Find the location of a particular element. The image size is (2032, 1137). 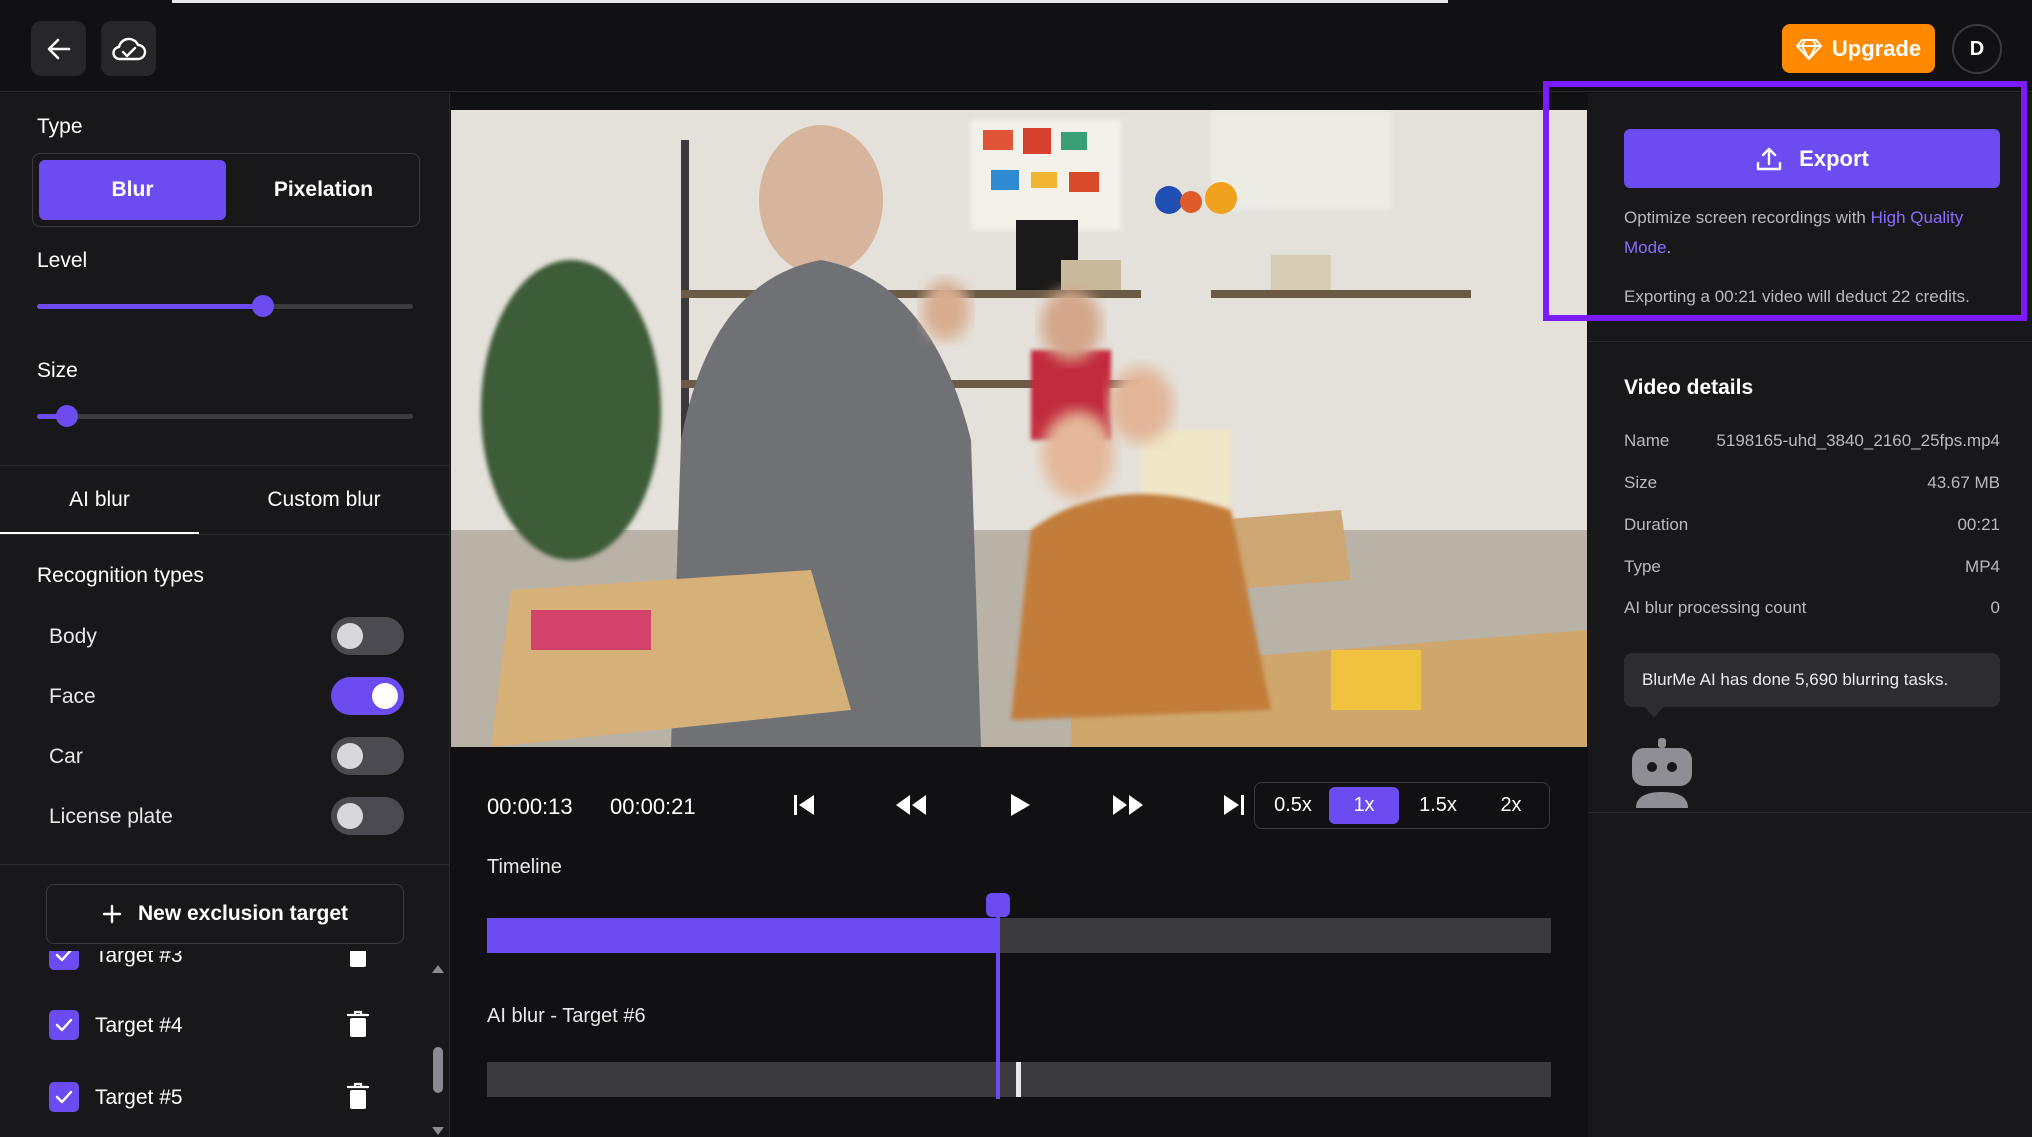

recognition-row-face: Face is located at coordinates (226, 697).